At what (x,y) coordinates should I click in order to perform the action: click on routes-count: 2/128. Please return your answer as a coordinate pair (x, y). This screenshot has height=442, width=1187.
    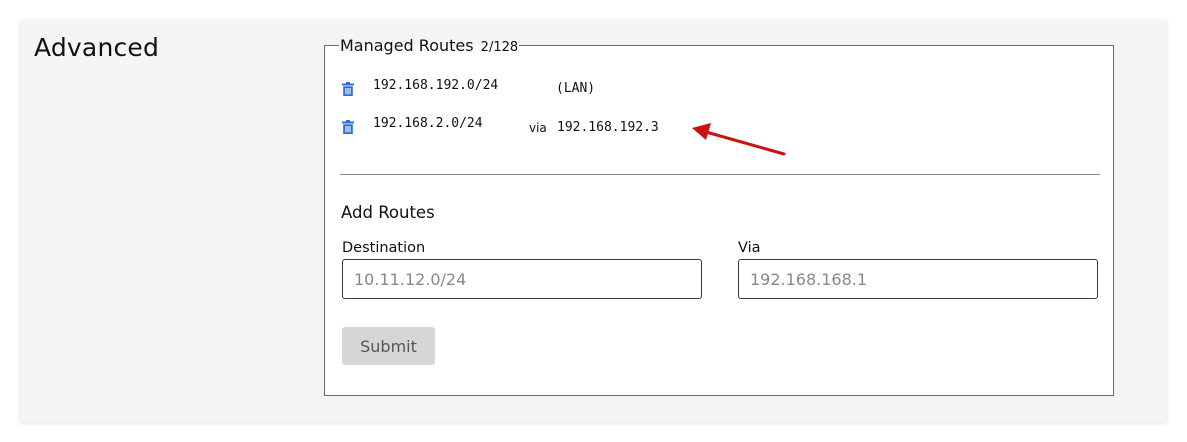
    Looking at the image, I should click on (499, 47).